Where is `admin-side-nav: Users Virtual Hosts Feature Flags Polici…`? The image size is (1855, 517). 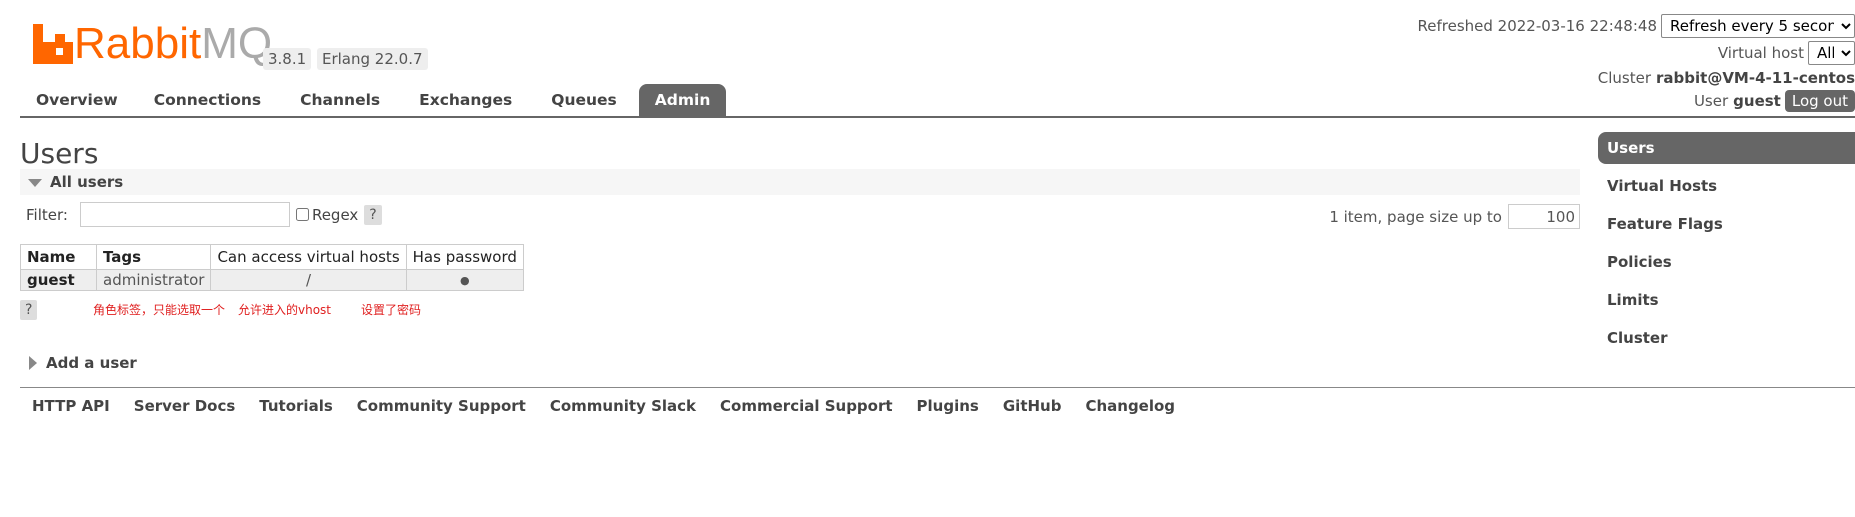 admin-side-nav: Users Virtual Hosts Feature Flags Polici… is located at coordinates (1726, 246).